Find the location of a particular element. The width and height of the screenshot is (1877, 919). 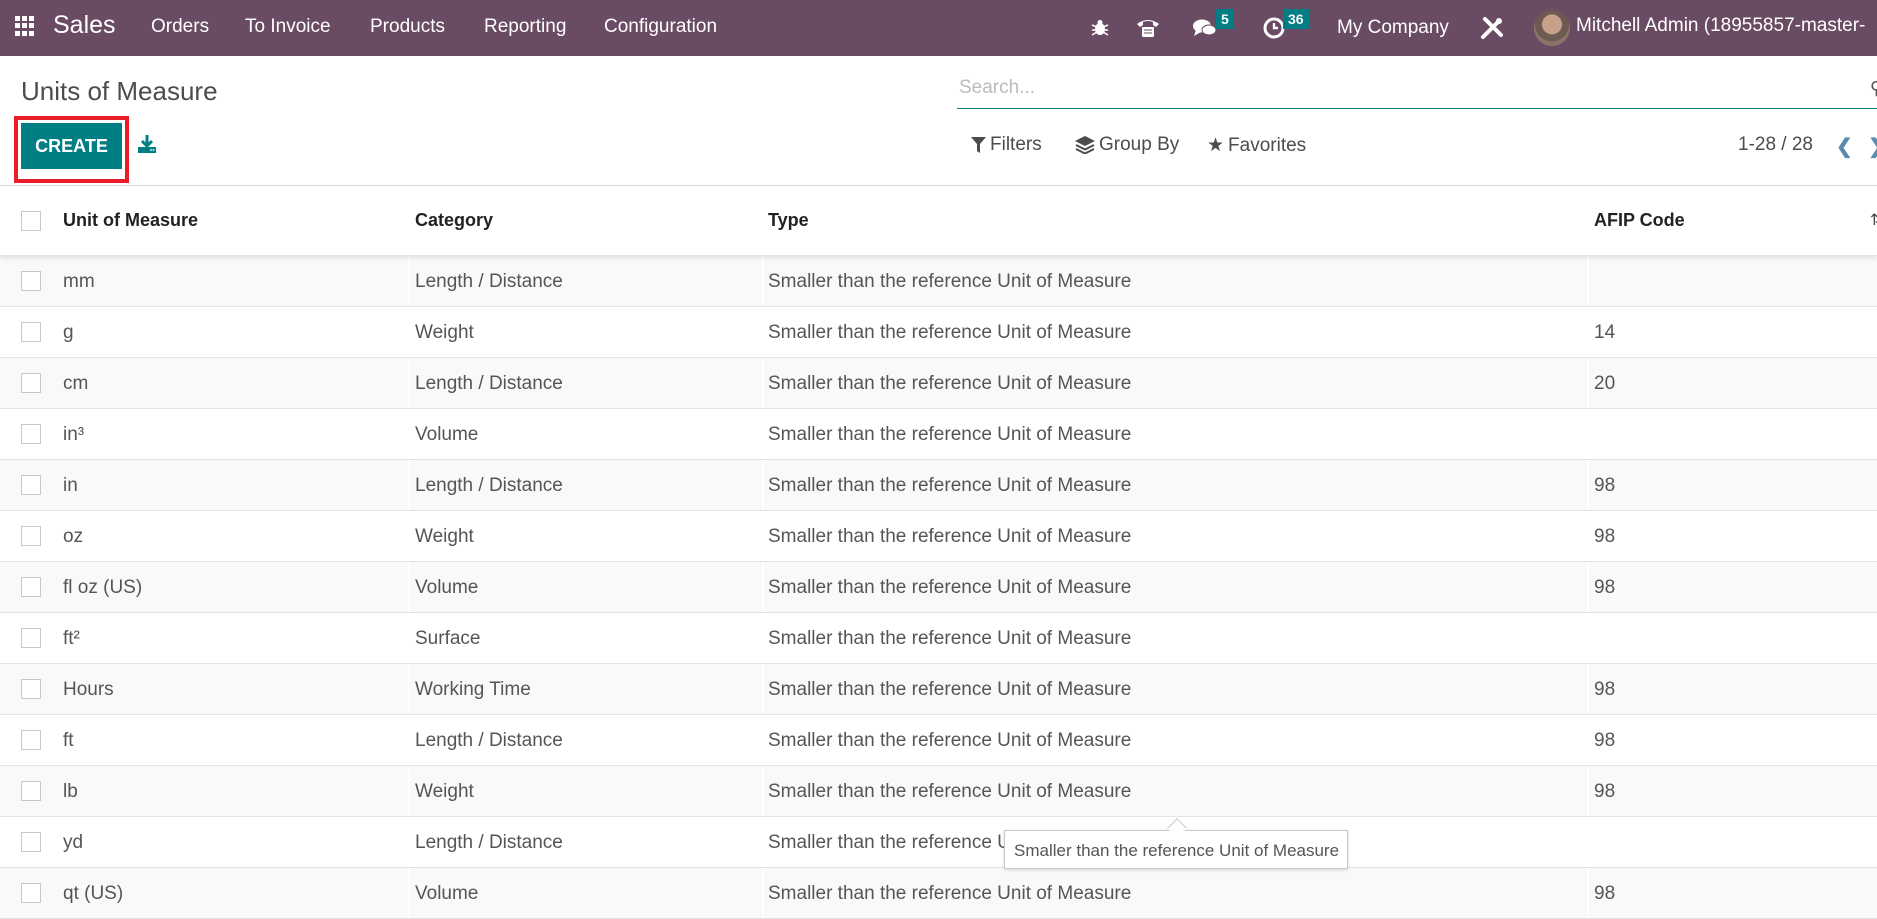

cell-unit-of-measure: fl oz (US) is located at coordinates (103, 587).